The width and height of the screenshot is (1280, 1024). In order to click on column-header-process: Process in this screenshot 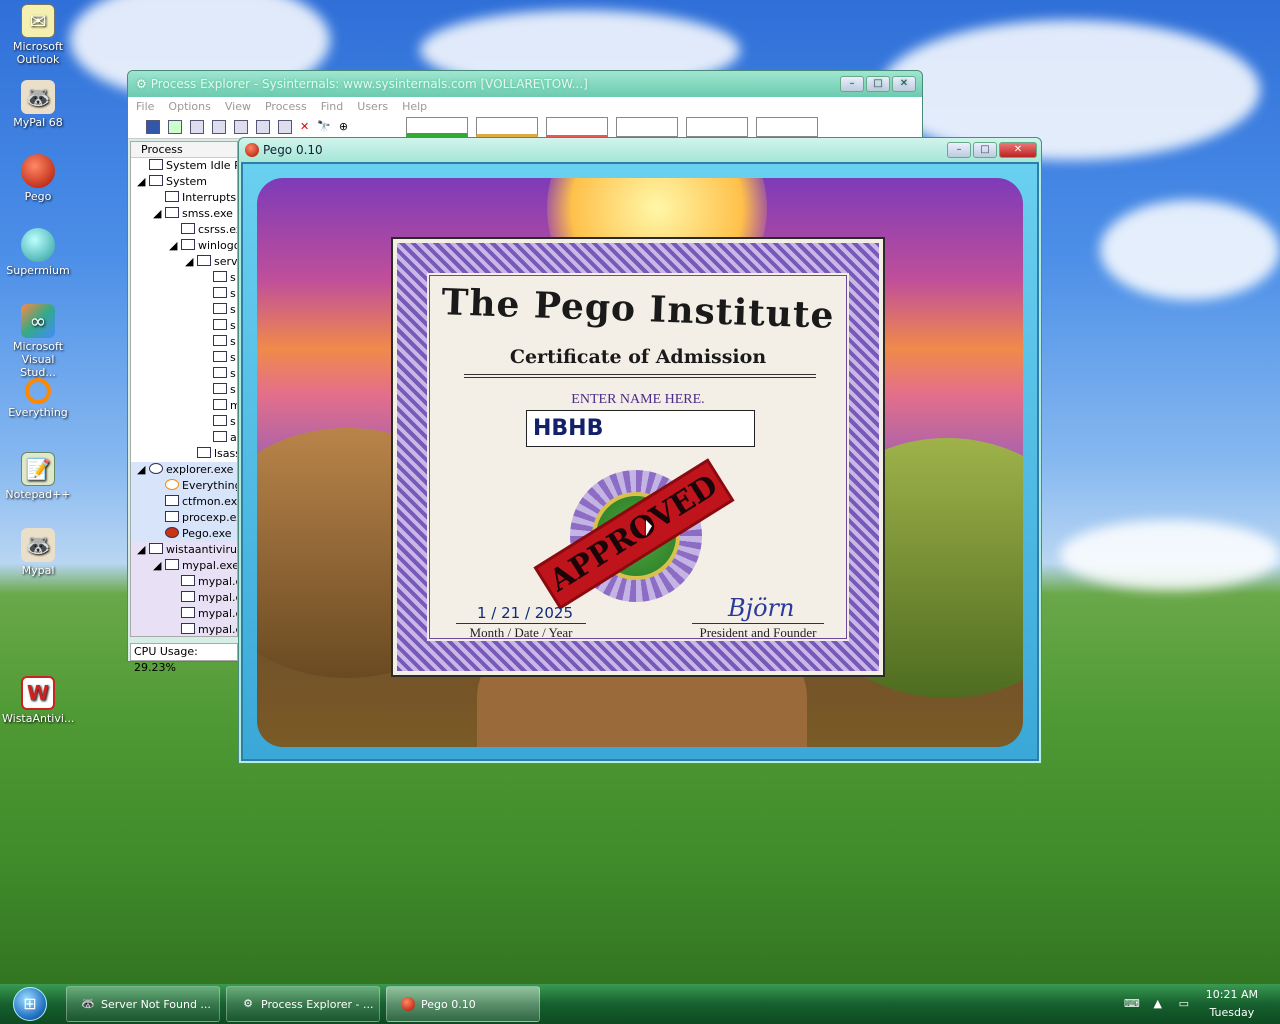, I will do `click(184, 150)`.